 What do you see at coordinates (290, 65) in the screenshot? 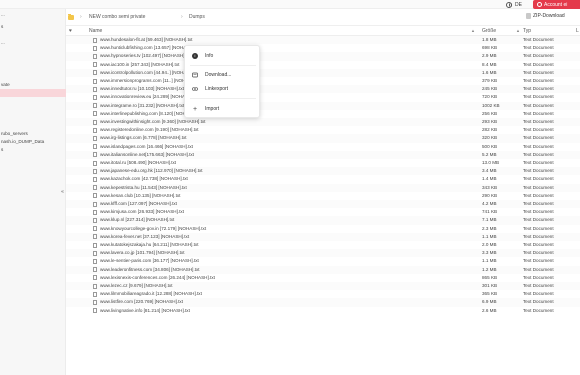
I see `file-name: www.iac100.in [257.343] [NOHASH].txt` at bounding box center [290, 65].